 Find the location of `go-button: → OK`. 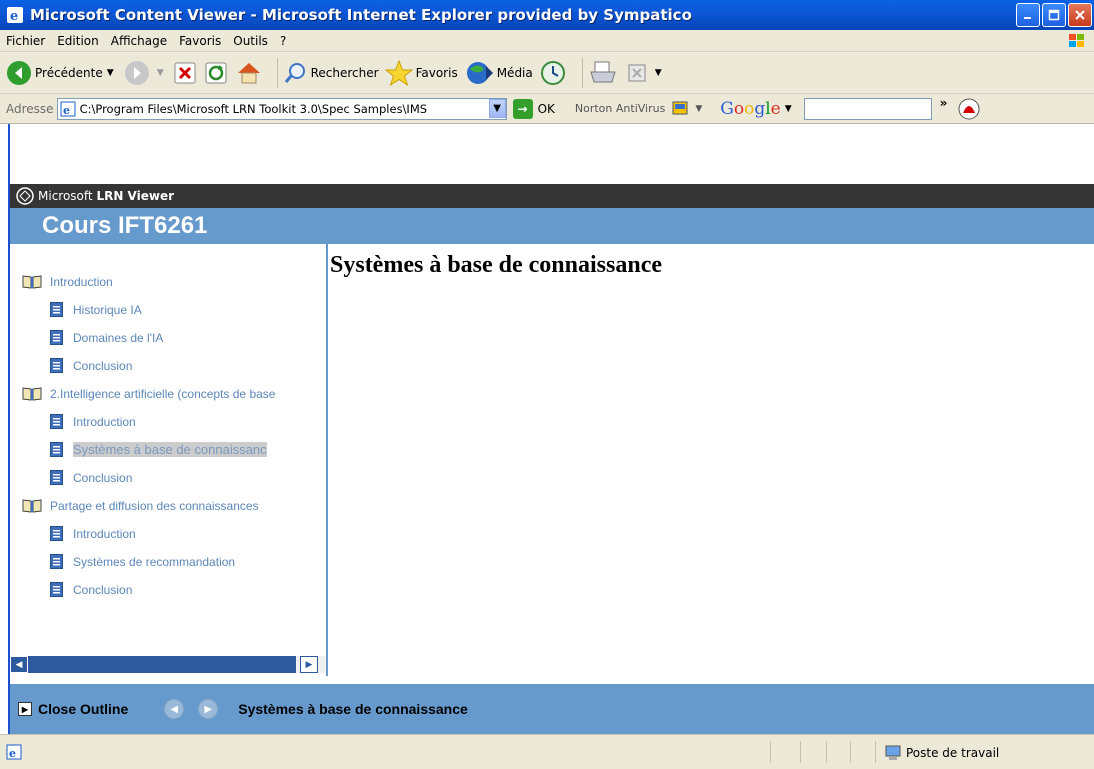

go-button: → OK is located at coordinates (533, 108).